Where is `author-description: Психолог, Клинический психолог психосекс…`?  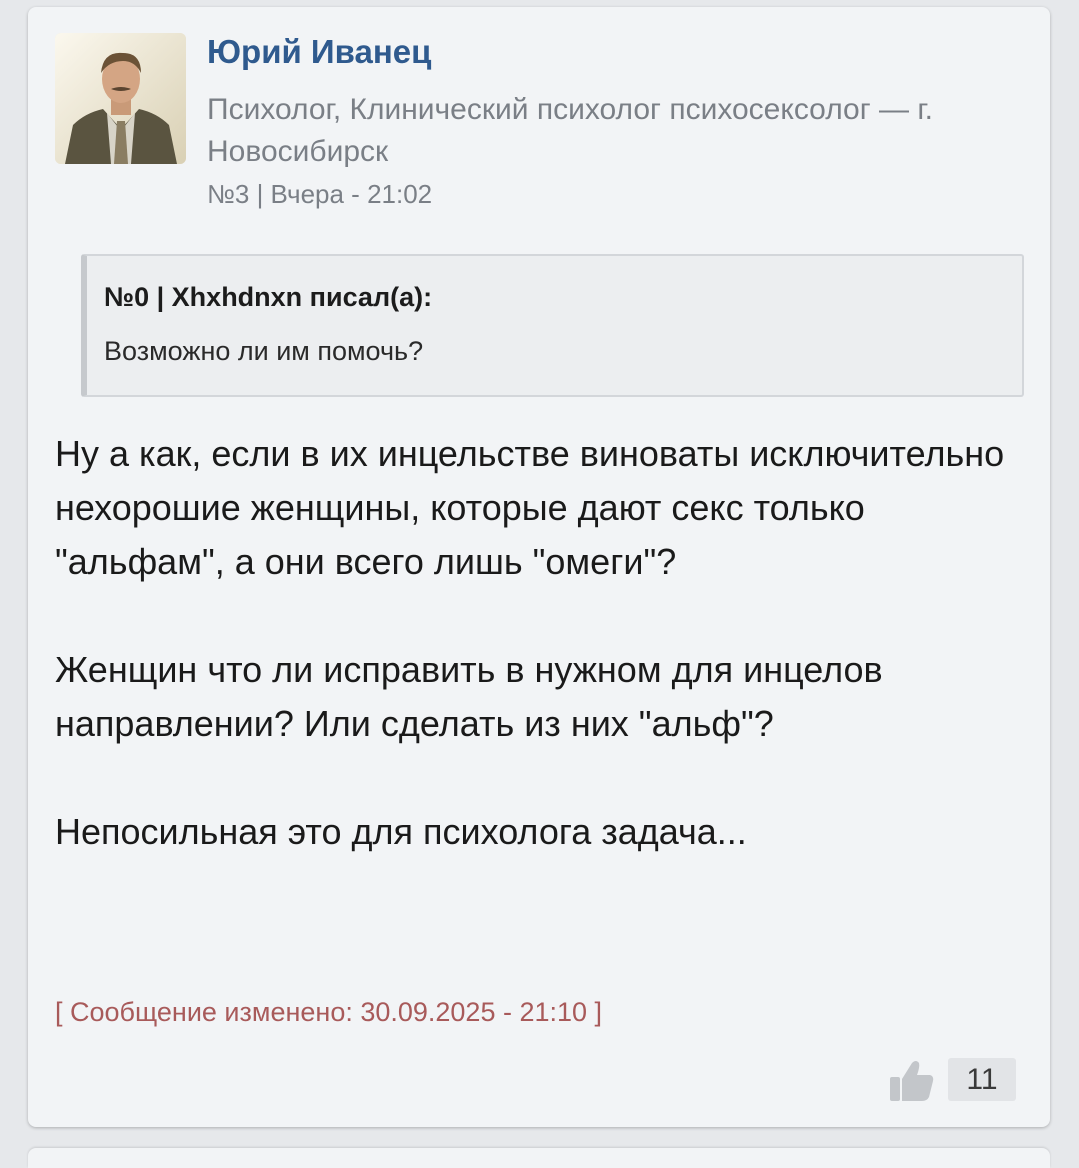
author-description: Психолог, Клинический психолог психосекс… is located at coordinates (570, 130).